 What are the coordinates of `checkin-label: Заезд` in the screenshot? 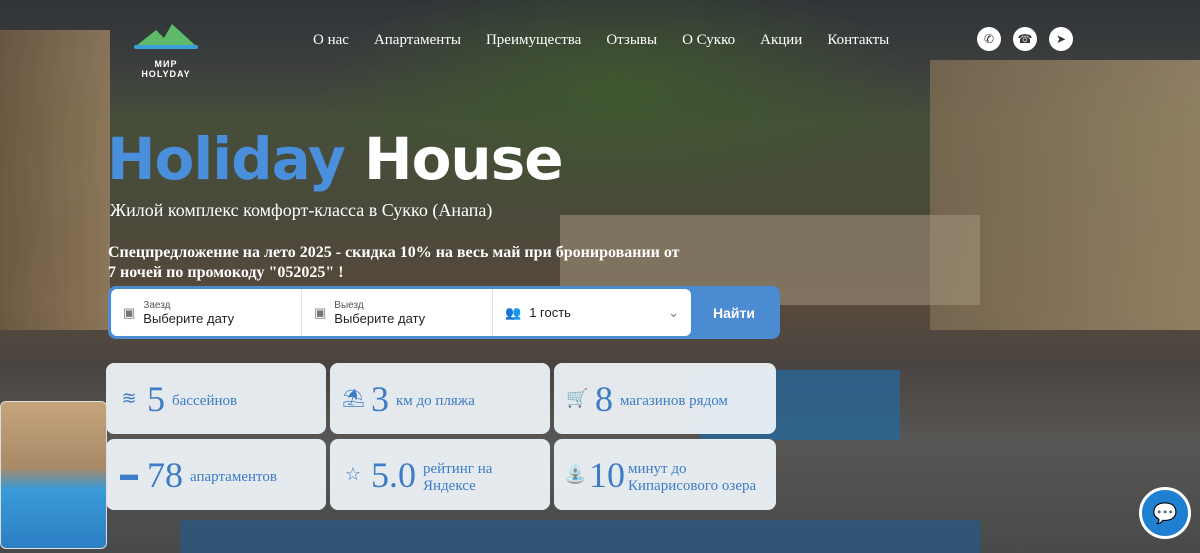 It's located at (157, 305).